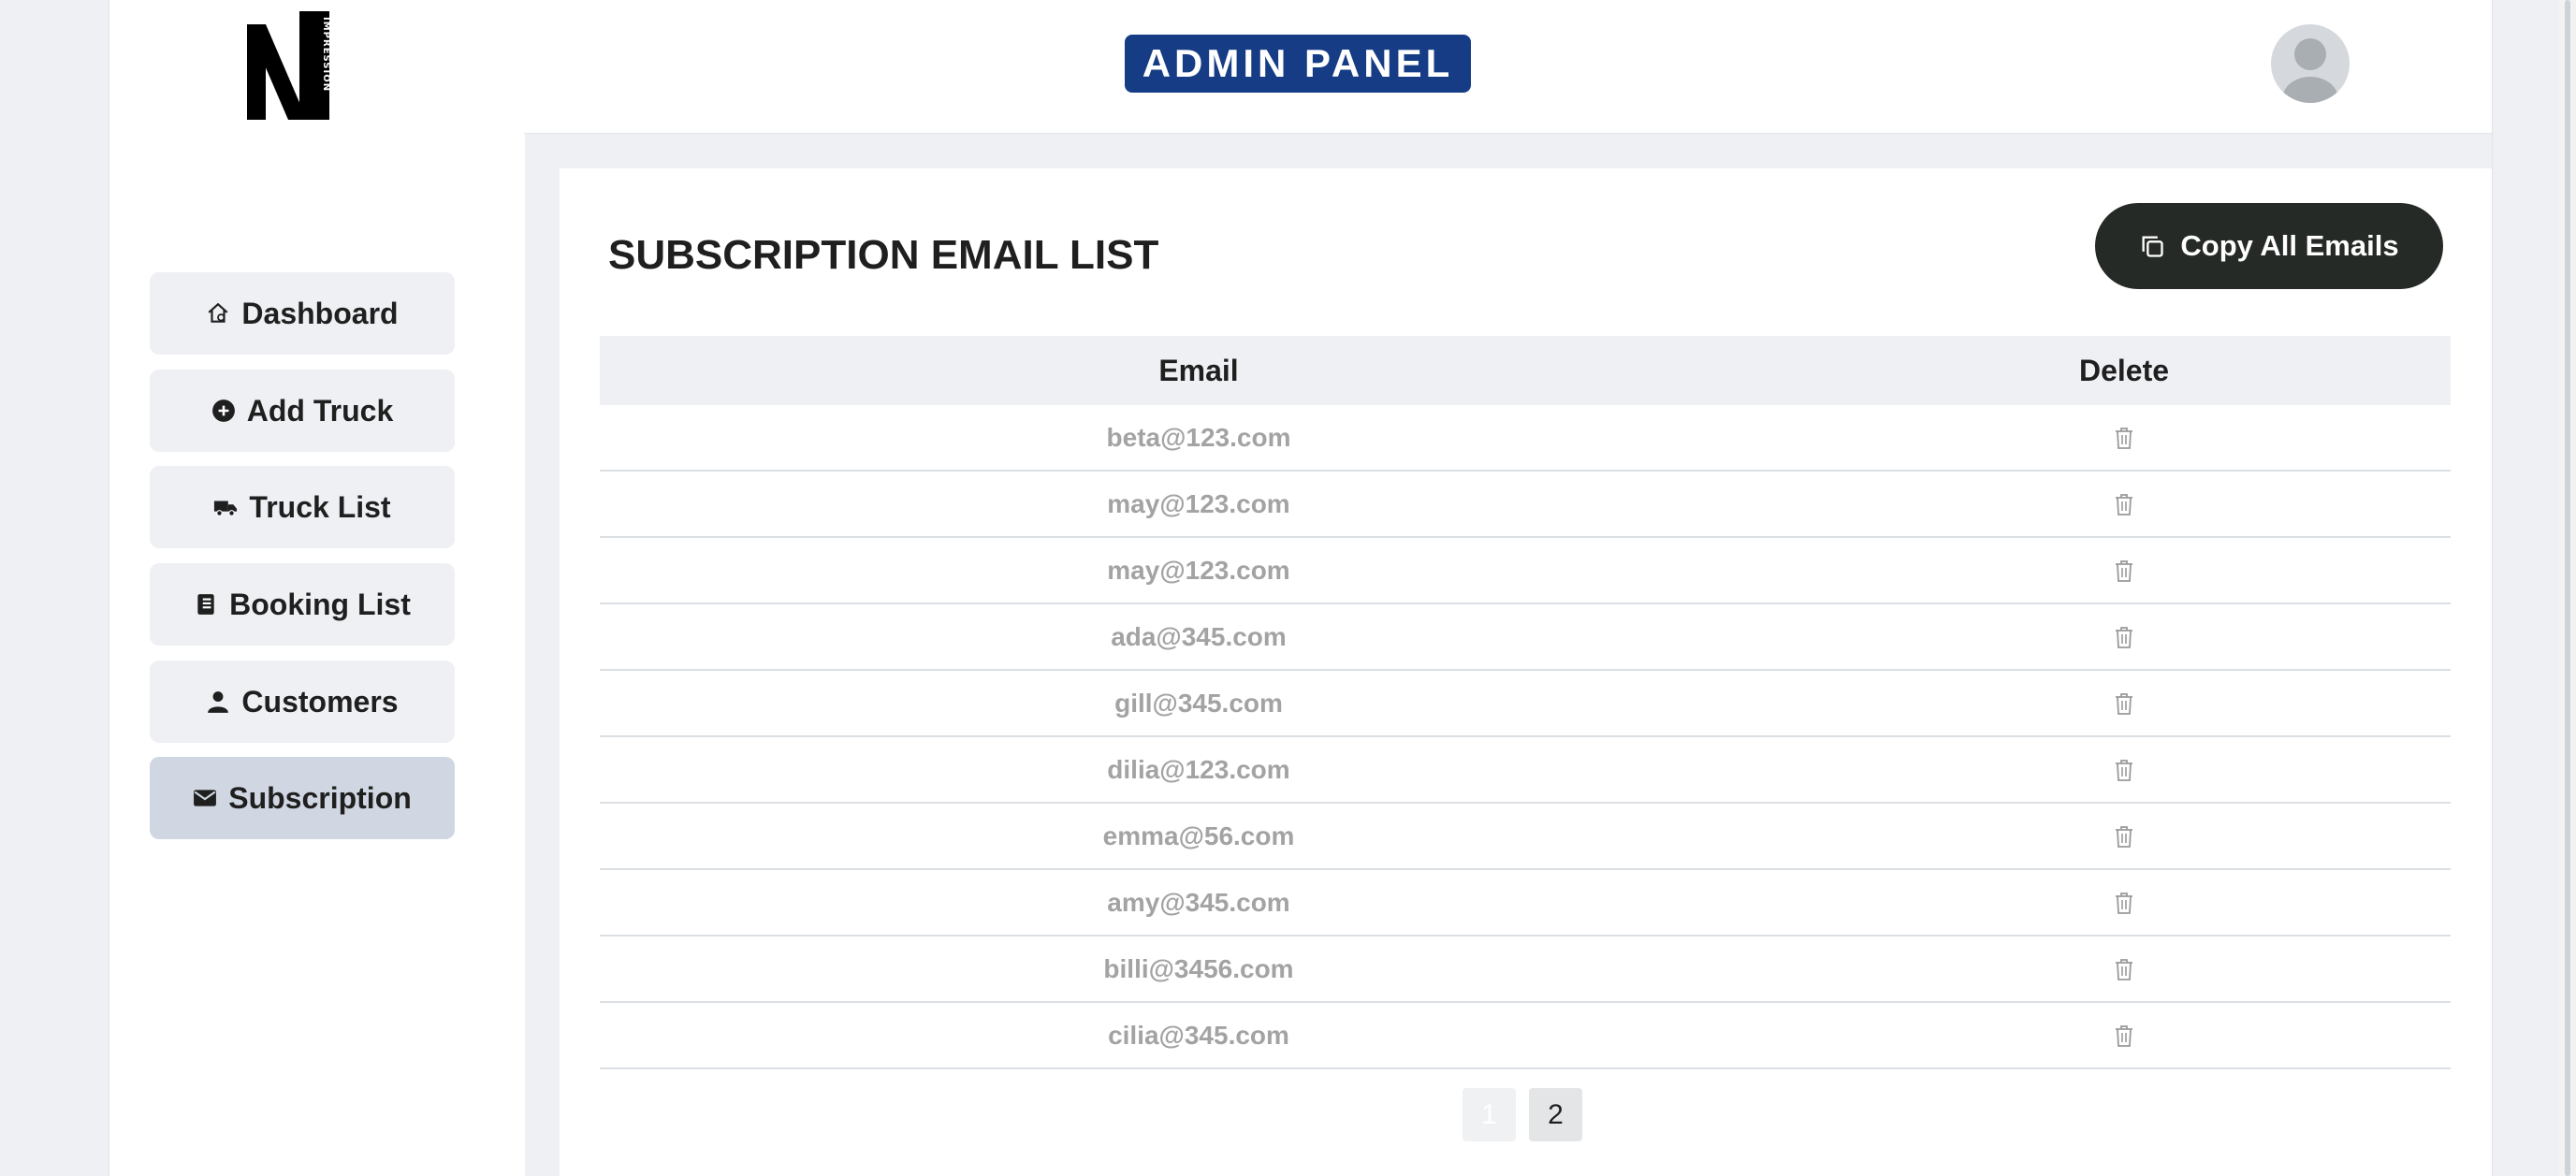 This screenshot has height=1176, width=2576. Describe the element at coordinates (205, 604) in the screenshot. I see `book-icon` at that location.